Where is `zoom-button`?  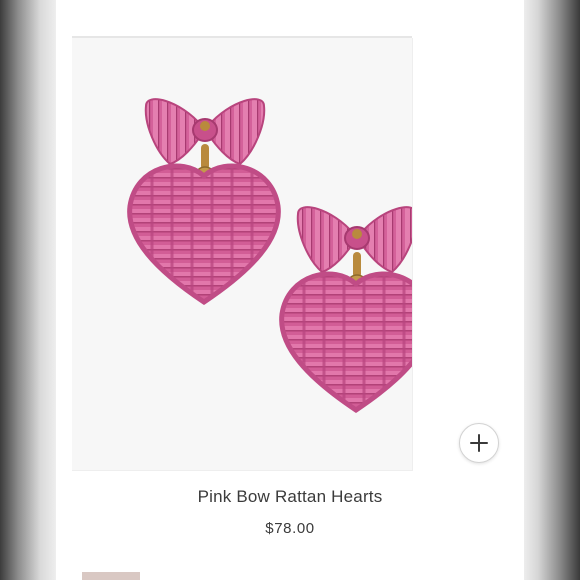
zoom-button is located at coordinates (479, 443).